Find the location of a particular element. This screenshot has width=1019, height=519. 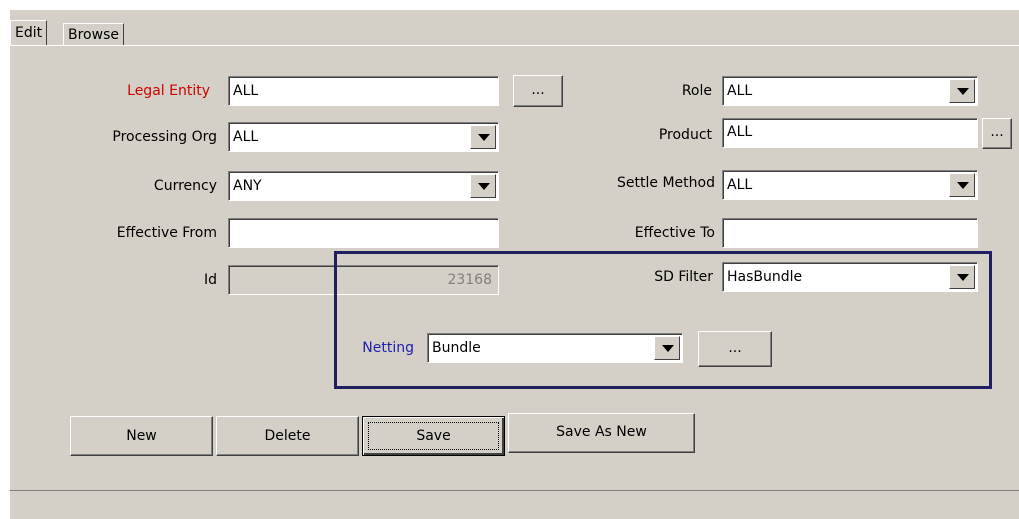

legal-entity-label: Legal Entity is located at coordinates (168, 91).